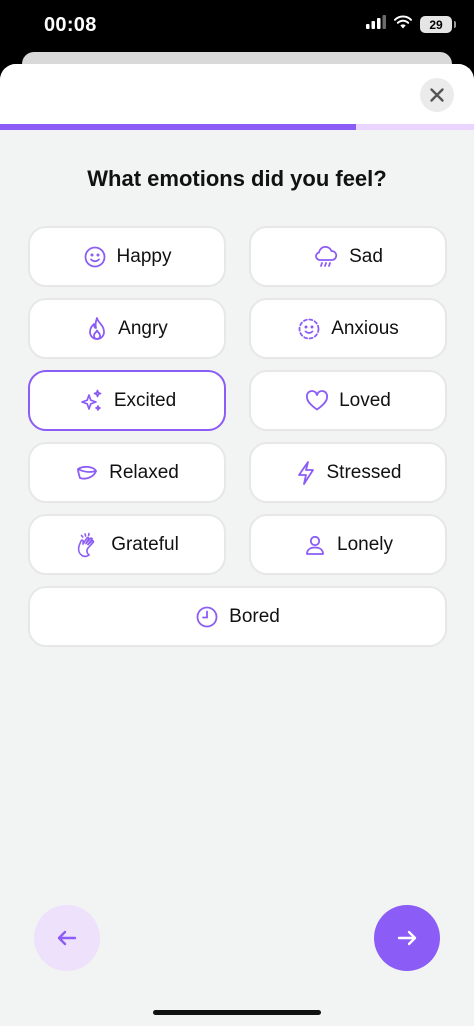 The image size is (474, 1026). What do you see at coordinates (315, 545) in the screenshot?
I see `user-icon` at bounding box center [315, 545].